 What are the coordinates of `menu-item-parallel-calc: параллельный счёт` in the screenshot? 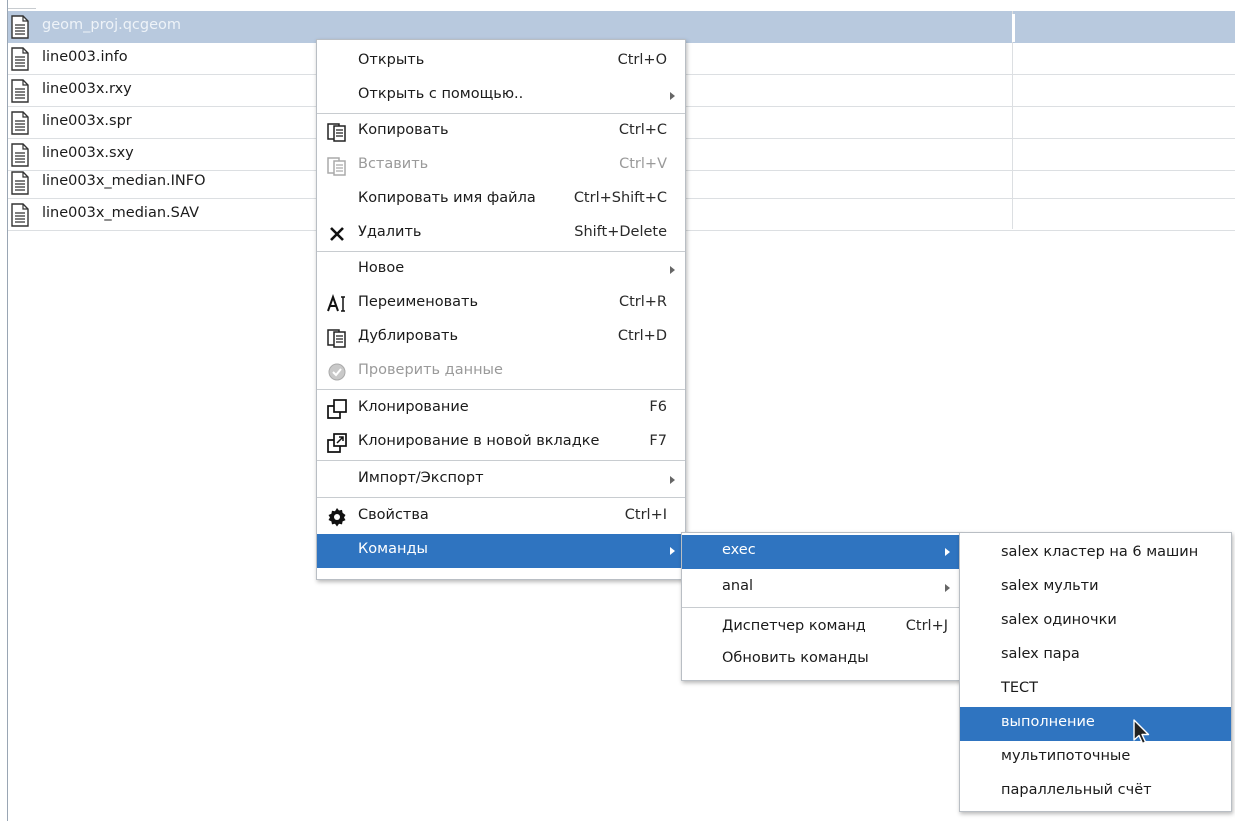 It's located at (1095, 792).